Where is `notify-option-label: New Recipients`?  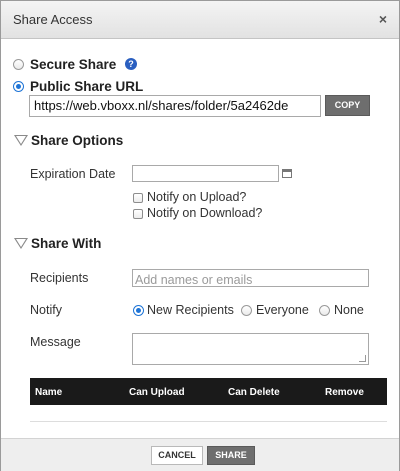 notify-option-label: New Recipients is located at coordinates (190, 310).